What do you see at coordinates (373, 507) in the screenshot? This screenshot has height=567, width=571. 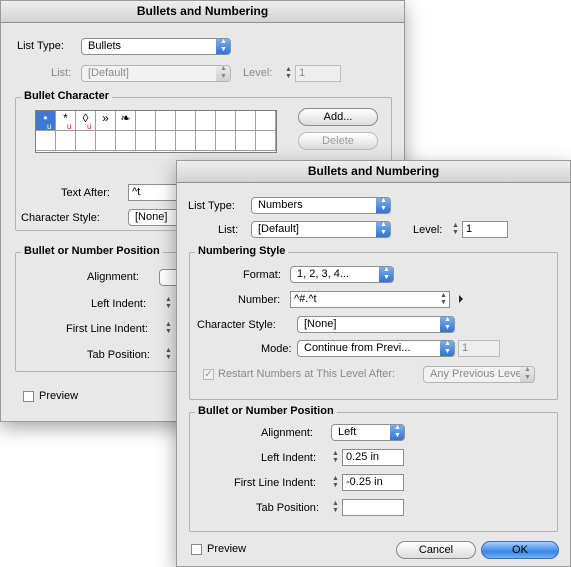 I see `front-tab-position-field` at bounding box center [373, 507].